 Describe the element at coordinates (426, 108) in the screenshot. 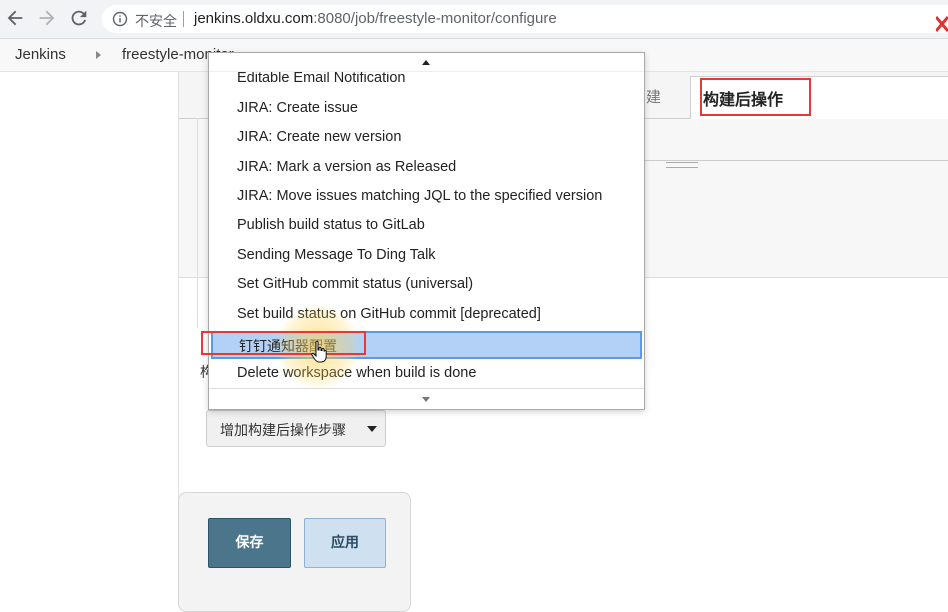

I see `menu-item: JIRA: Create issue` at that location.